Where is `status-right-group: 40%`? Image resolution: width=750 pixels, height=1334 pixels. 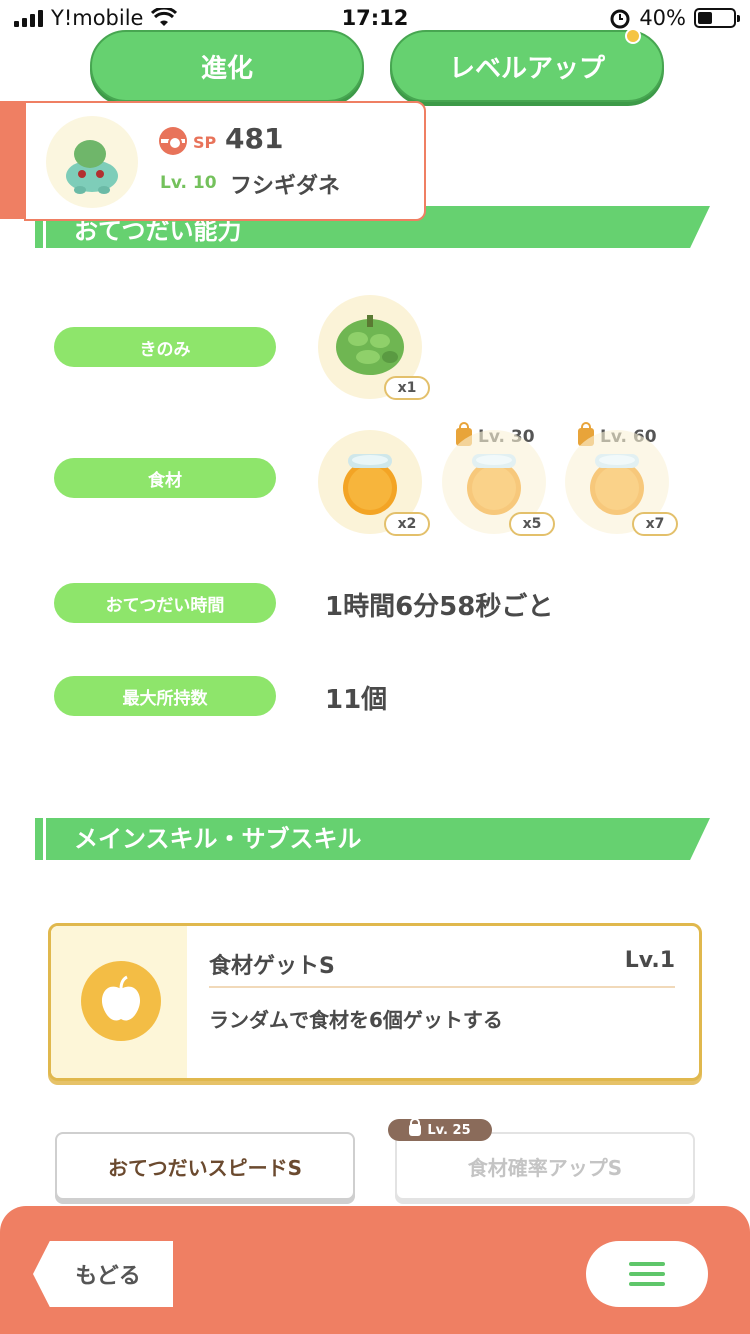 status-right-group: 40% is located at coordinates (674, 18).